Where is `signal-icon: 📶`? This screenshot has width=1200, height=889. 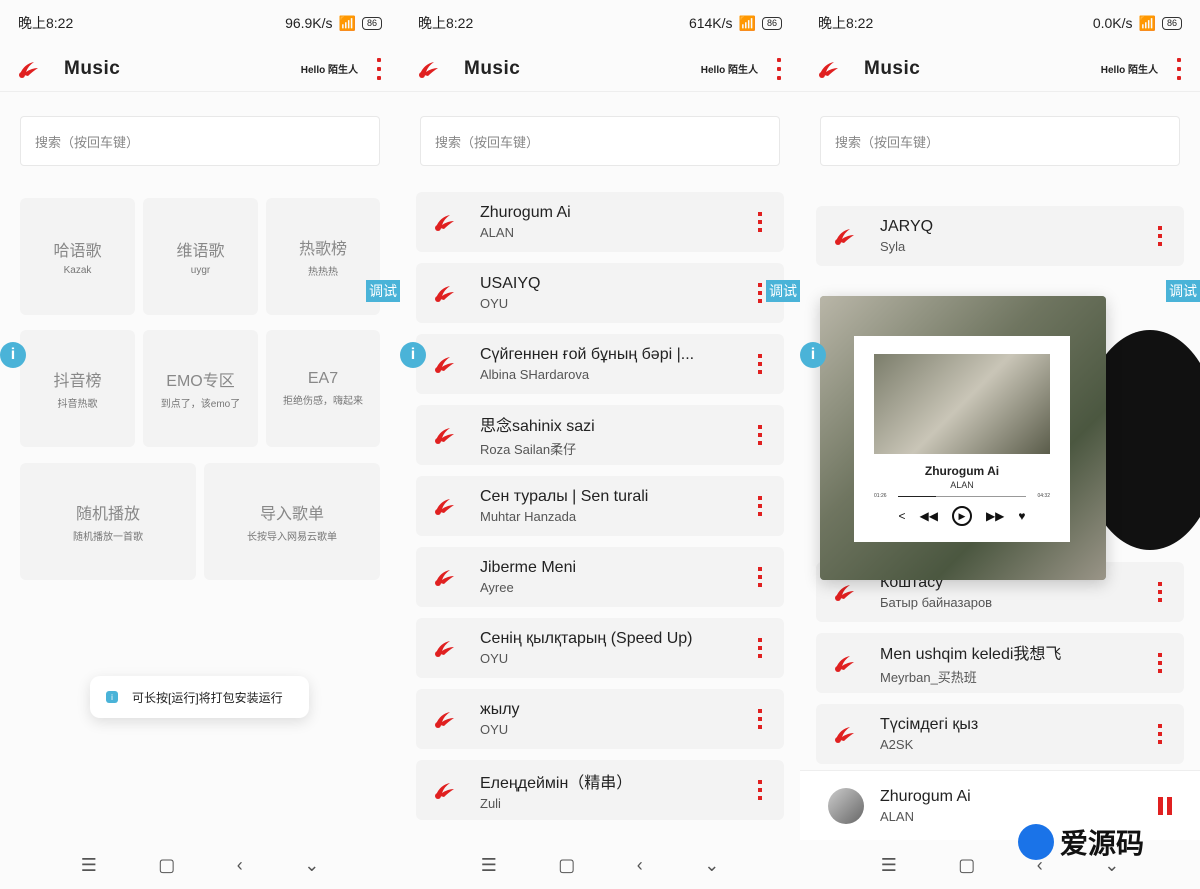
signal-icon: 📶 is located at coordinates (747, 22).